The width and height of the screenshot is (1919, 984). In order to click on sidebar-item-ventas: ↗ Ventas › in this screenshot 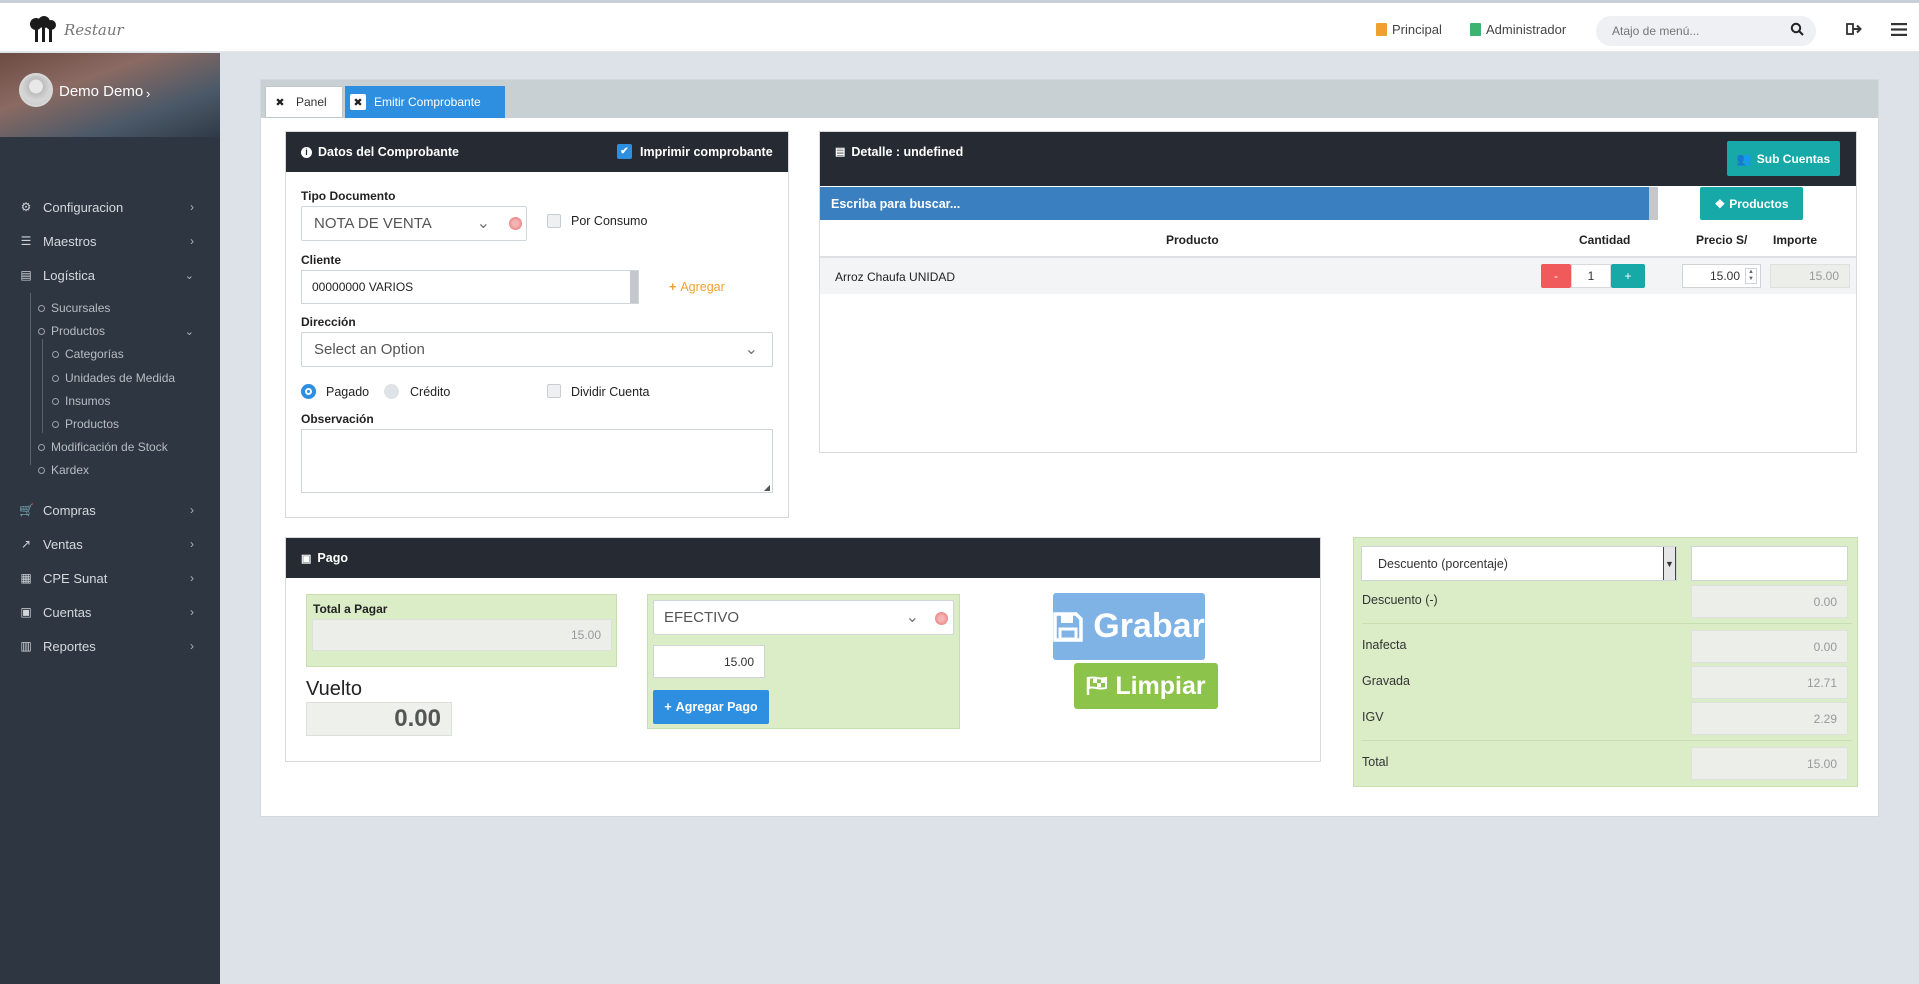, I will do `click(110, 544)`.